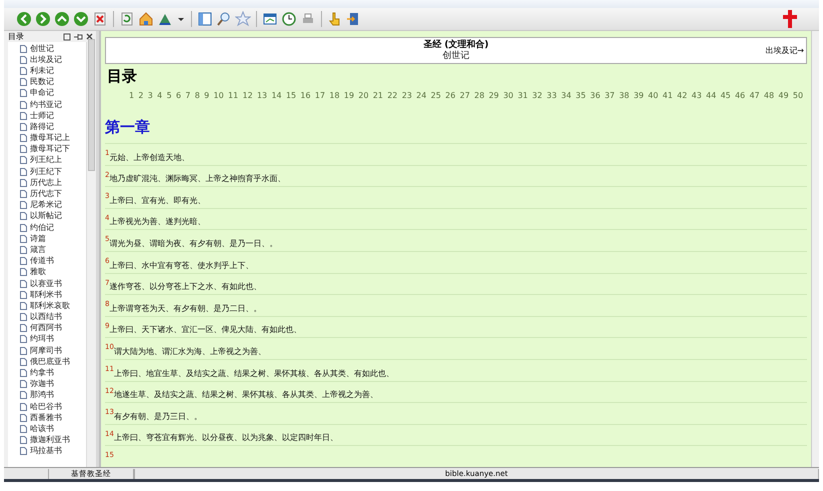  Describe the element at coordinates (187, 95) in the screenshot. I see `chapter-link: 7` at that location.